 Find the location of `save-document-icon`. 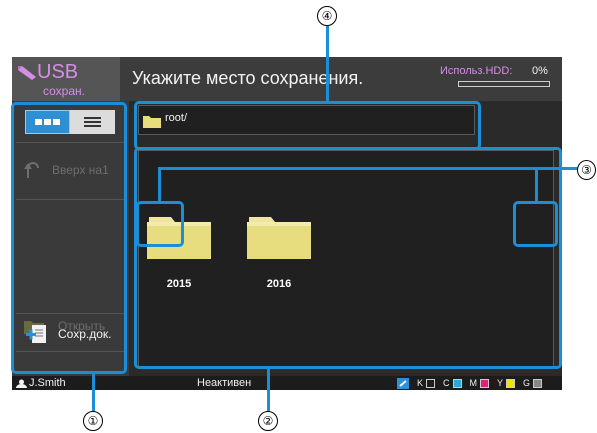

save-document-icon is located at coordinates (36, 334).